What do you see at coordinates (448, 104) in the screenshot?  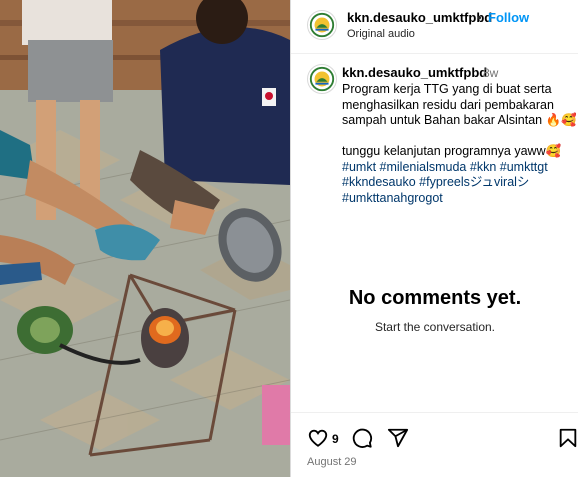 I see `caption-line: menghasilkan residu dari pembakaran` at bounding box center [448, 104].